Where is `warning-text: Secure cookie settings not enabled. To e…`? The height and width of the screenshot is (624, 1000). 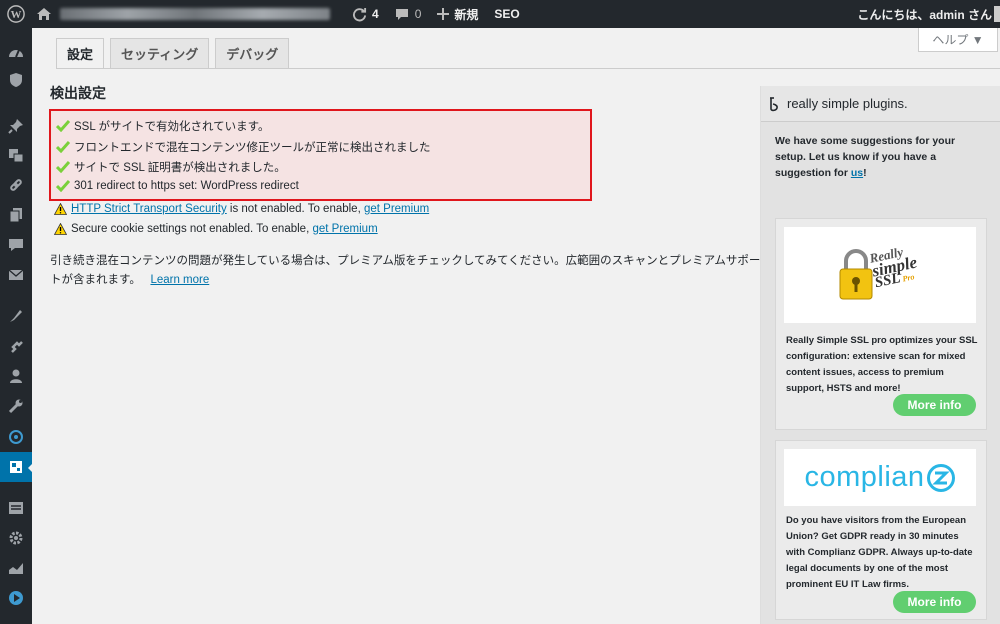 warning-text: Secure cookie settings not enabled. To e… is located at coordinates (192, 229).